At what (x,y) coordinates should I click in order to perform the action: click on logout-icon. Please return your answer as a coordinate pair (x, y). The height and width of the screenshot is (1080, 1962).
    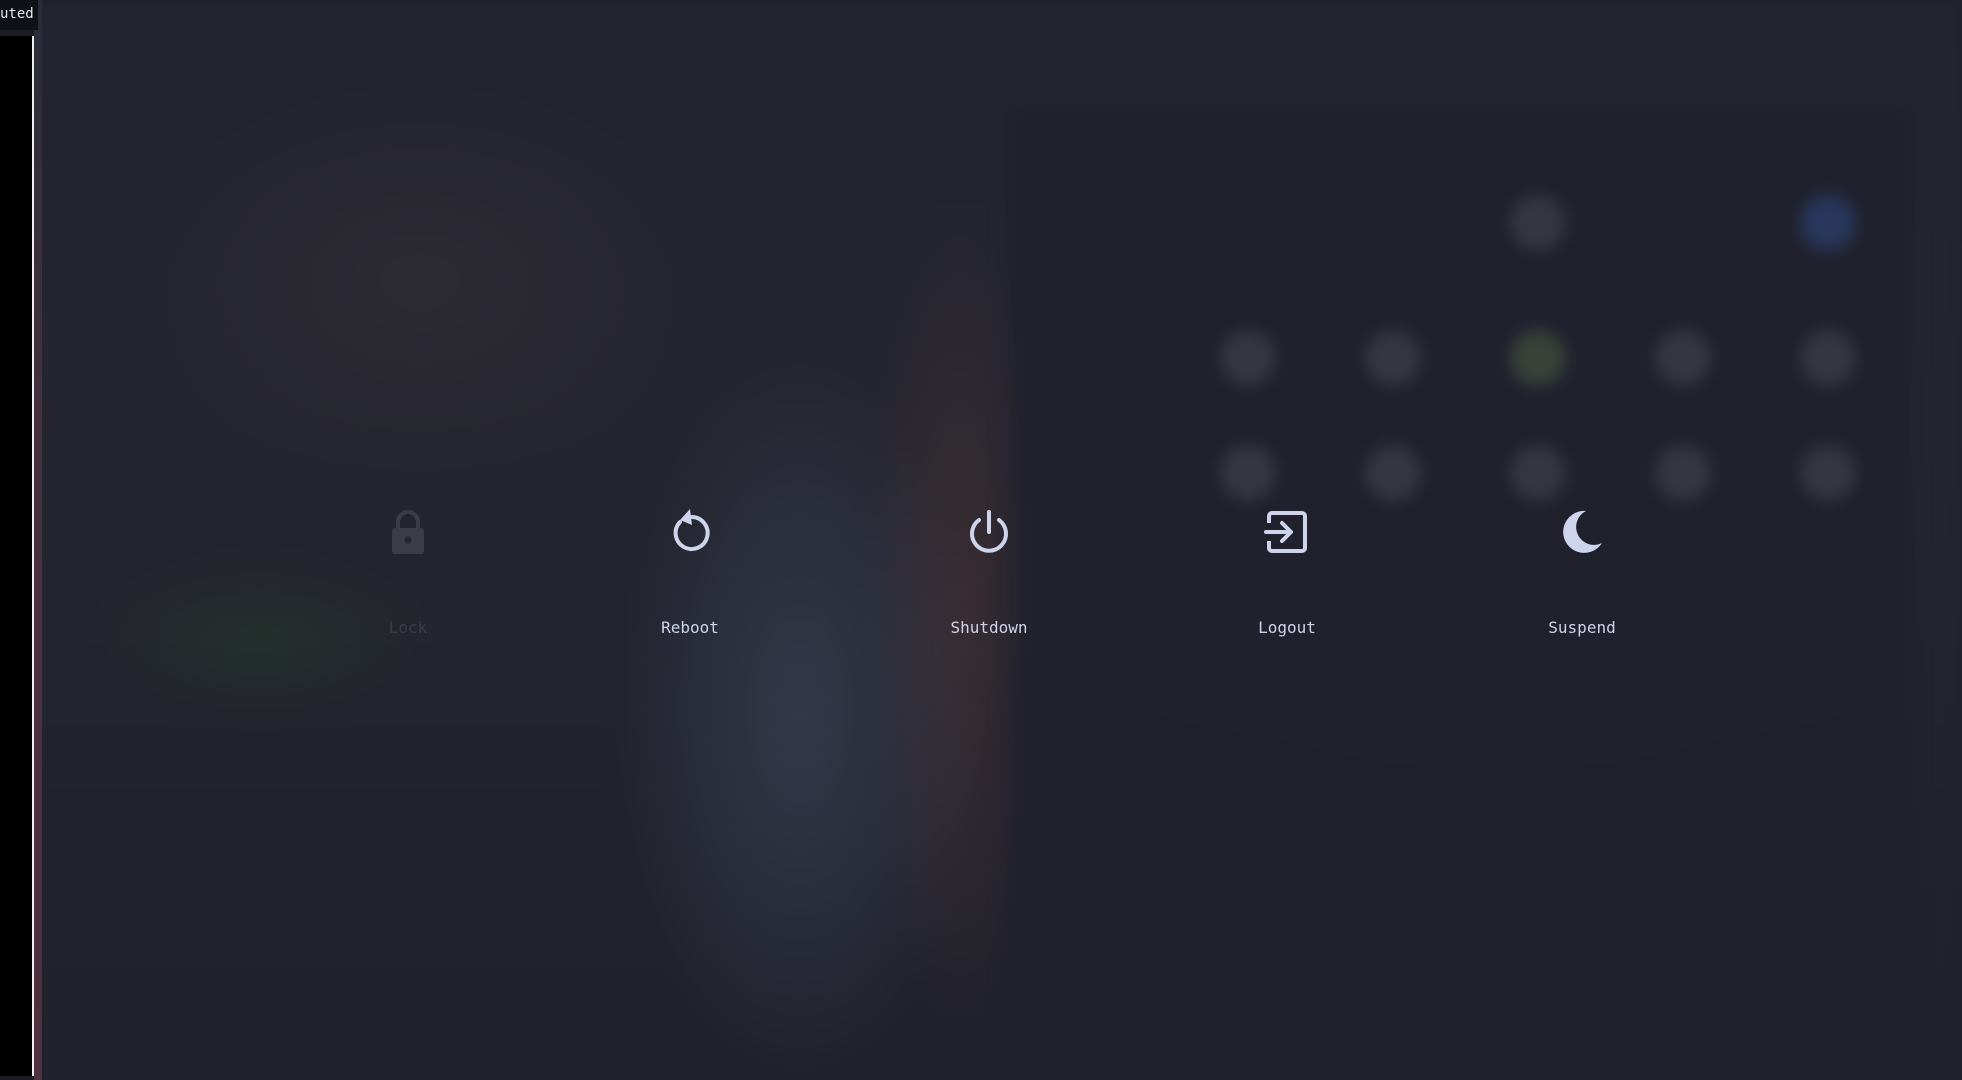
    Looking at the image, I should click on (1287, 532).